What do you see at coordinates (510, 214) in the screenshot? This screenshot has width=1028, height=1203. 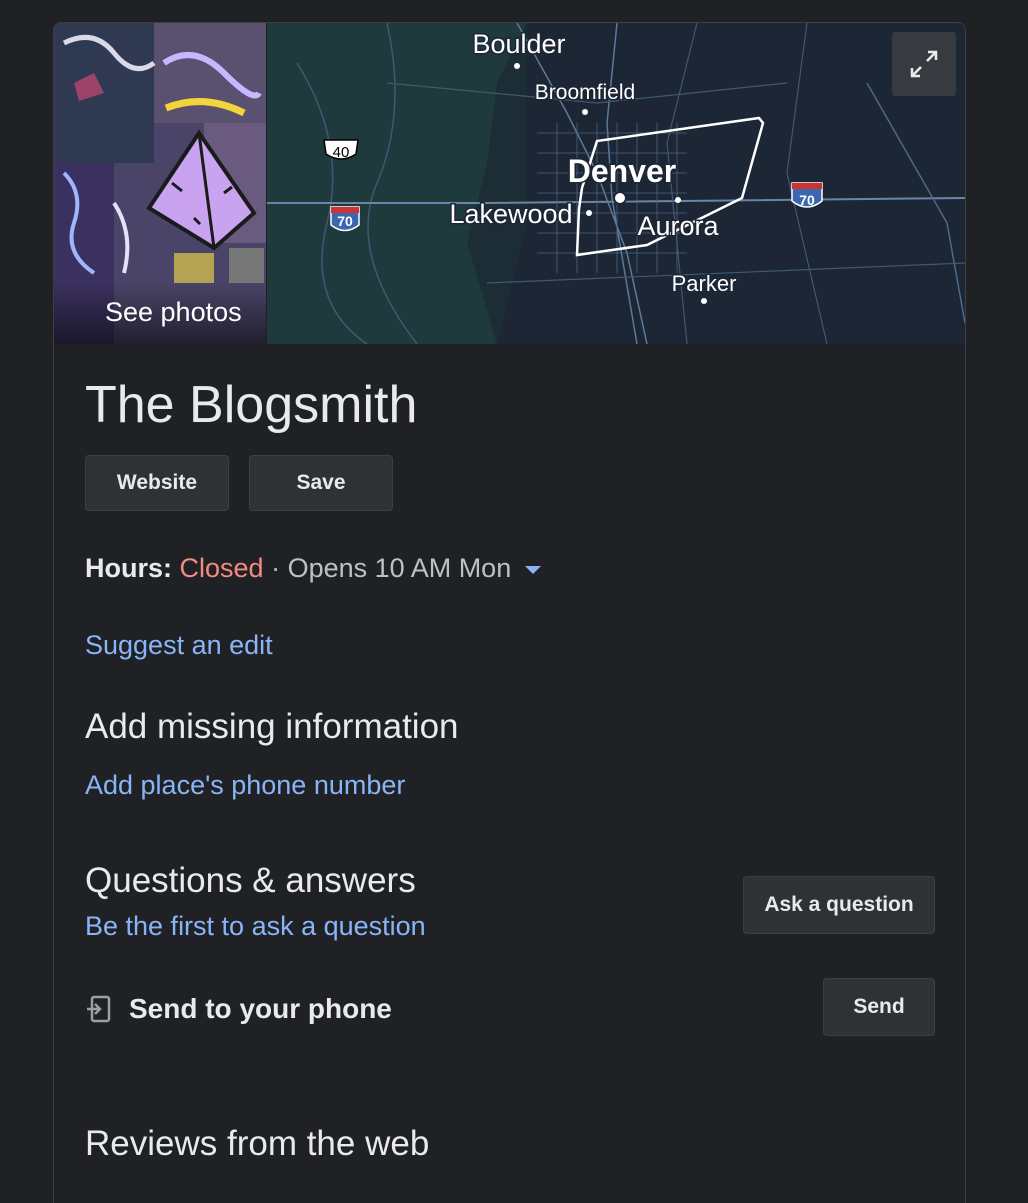 I see `city-lakewood: Lakewood` at bounding box center [510, 214].